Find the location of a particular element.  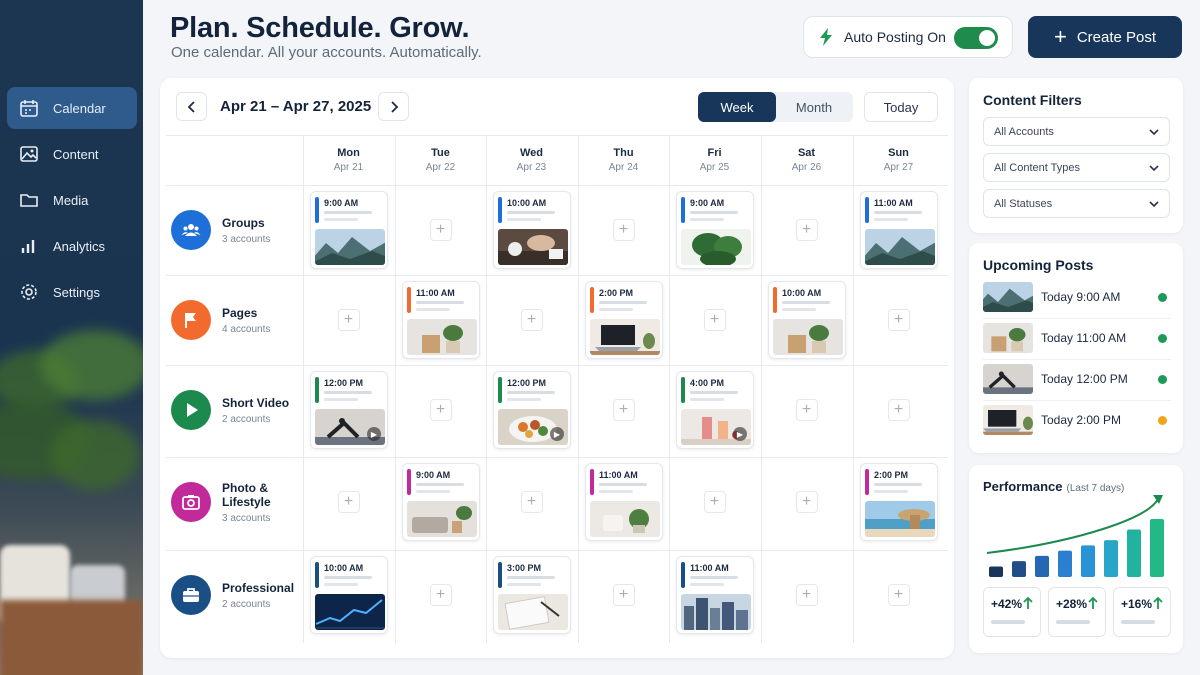

post-time: 12:00 PM is located at coordinates (527, 383).